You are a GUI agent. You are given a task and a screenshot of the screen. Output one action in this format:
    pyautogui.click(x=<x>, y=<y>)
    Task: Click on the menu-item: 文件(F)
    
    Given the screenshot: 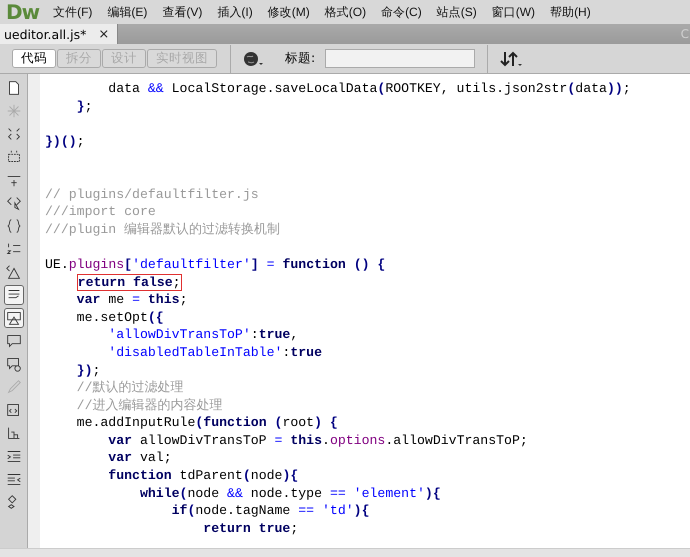 What is the action you would take?
    pyautogui.click(x=72, y=12)
    